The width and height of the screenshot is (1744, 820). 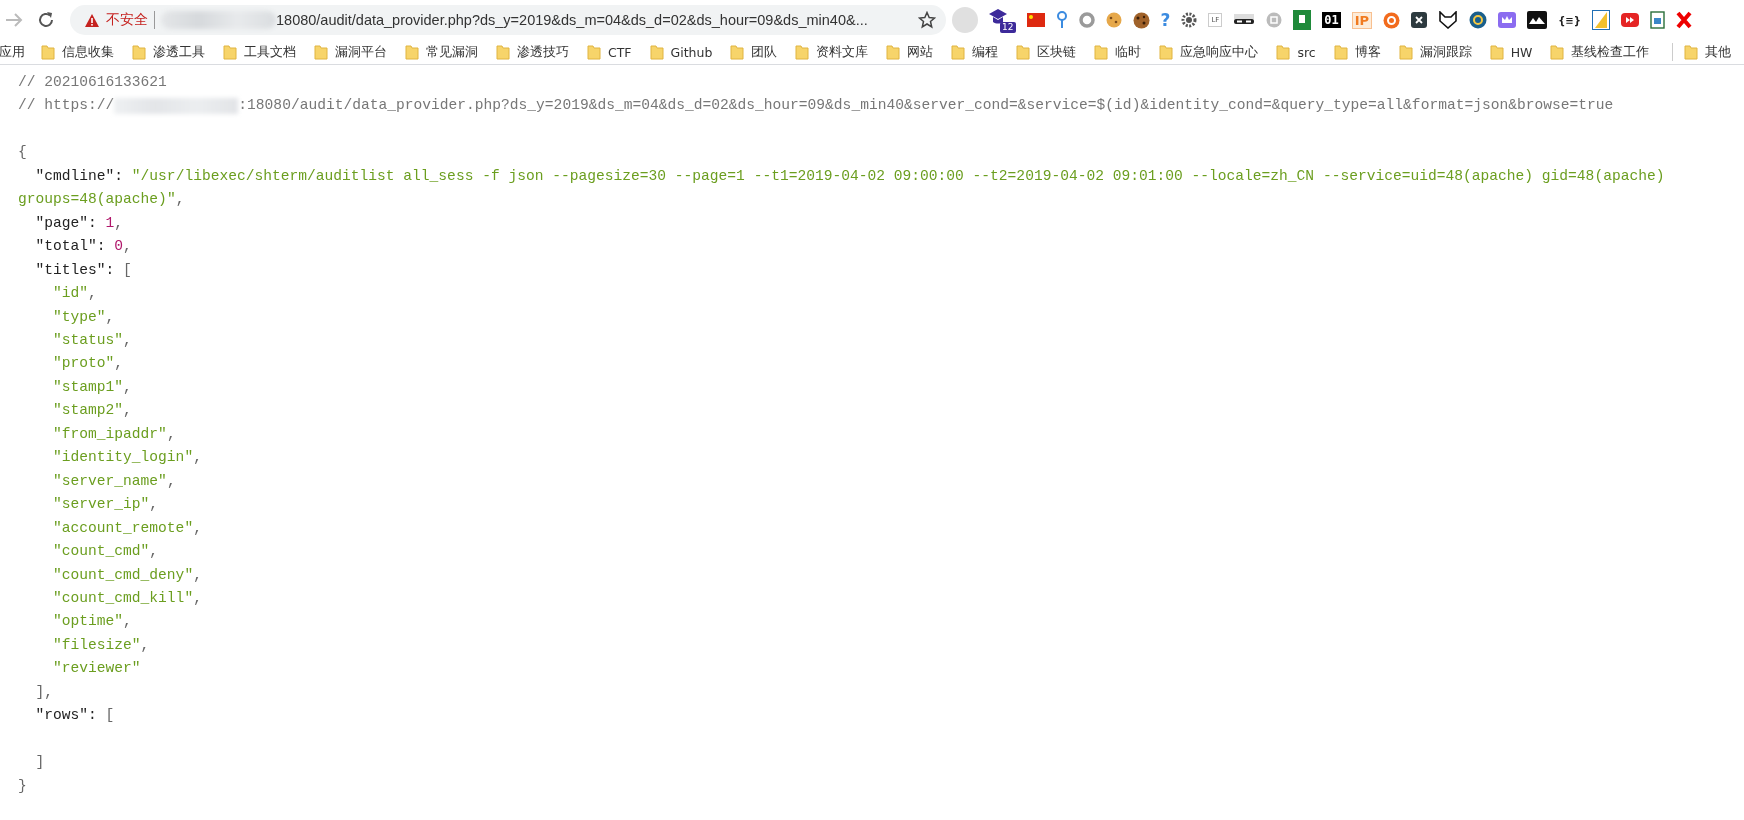 I want to click on bookmark-folder: 博客, so click(x=1357, y=52).